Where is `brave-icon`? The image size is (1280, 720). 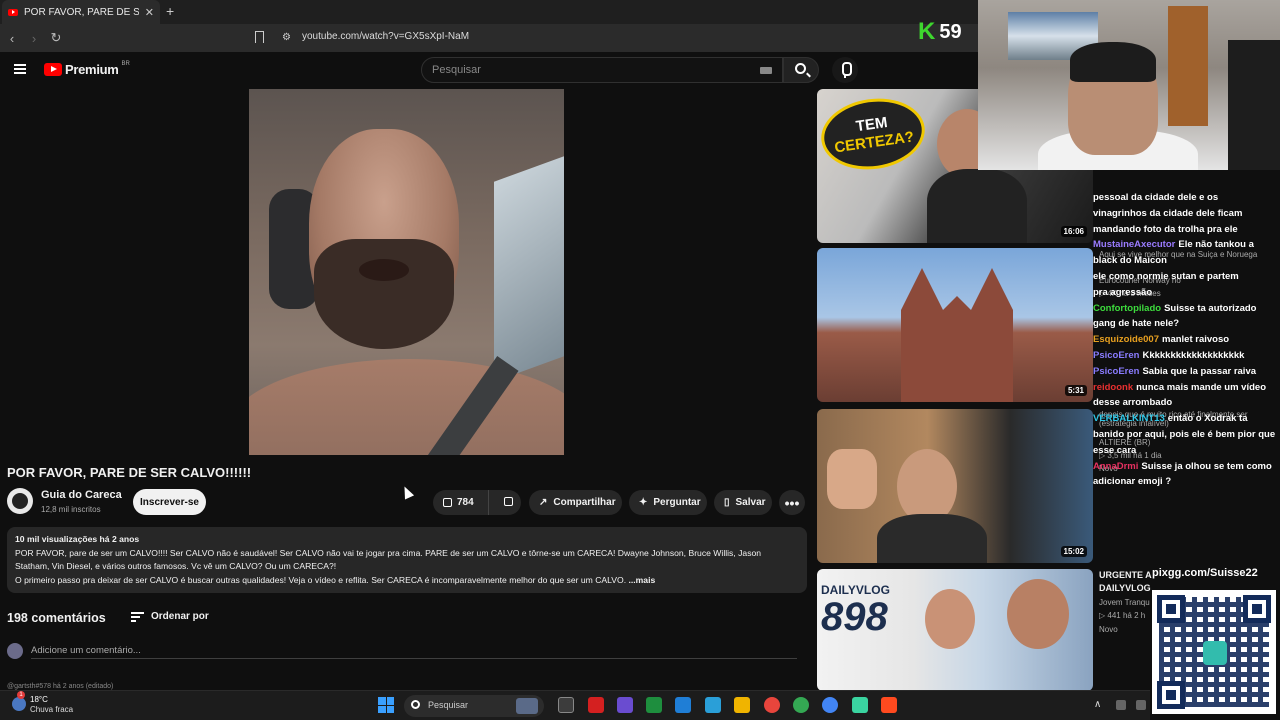 brave-icon is located at coordinates (889, 705).